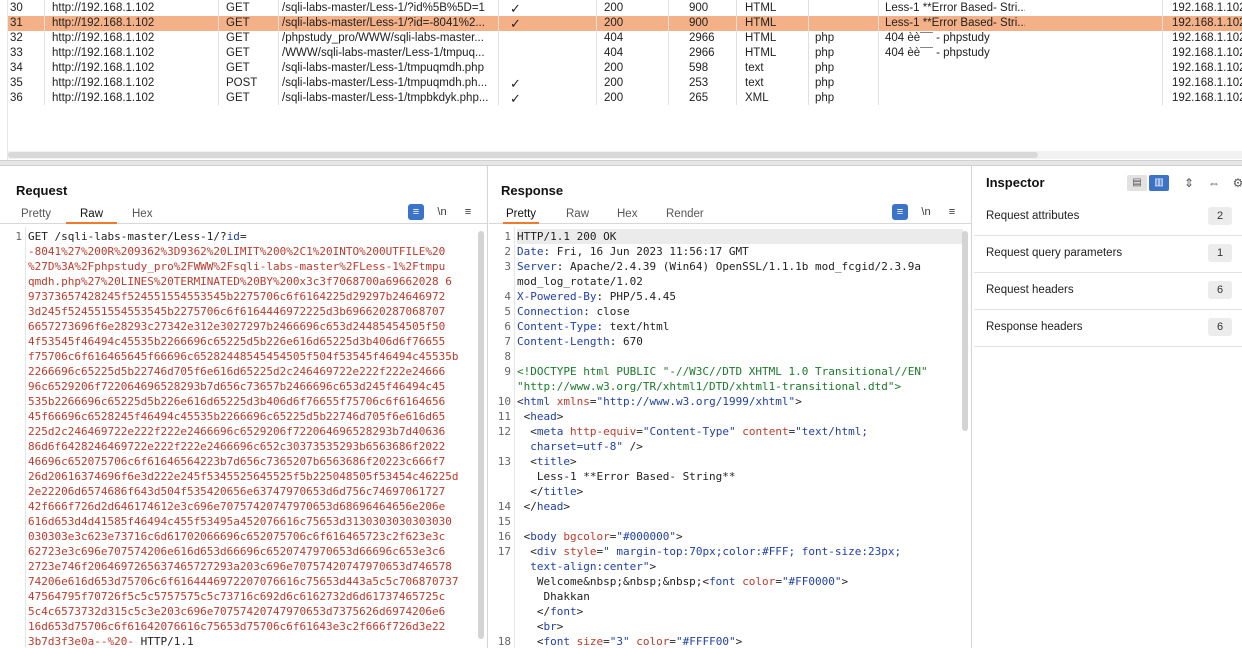 Image resolution: width=1242 pixels, height=648 pixels. What do you see at coordinates (543, 506) in the screenshot?
I see `response-code-line: </head>` at bounding box center [543, 506].